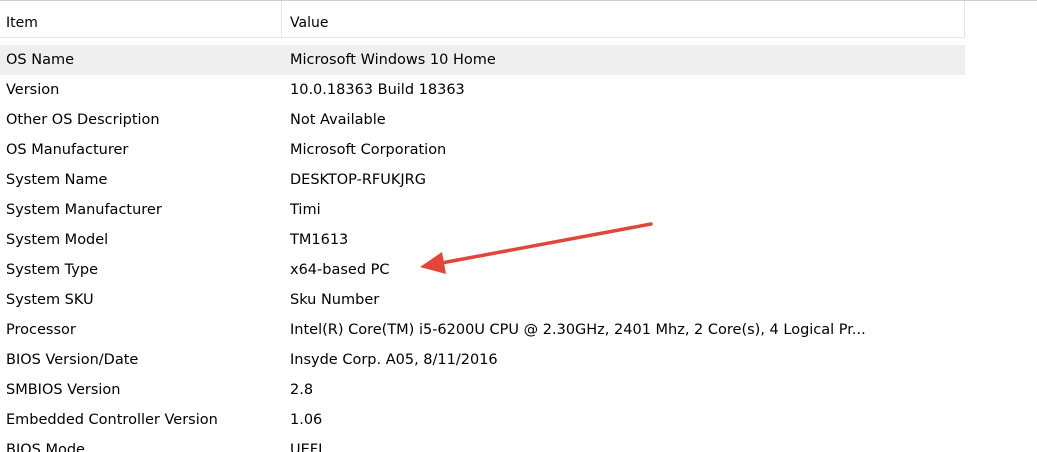  I want to click on row-item-label: SMBIOS Version, so click(63, 390).